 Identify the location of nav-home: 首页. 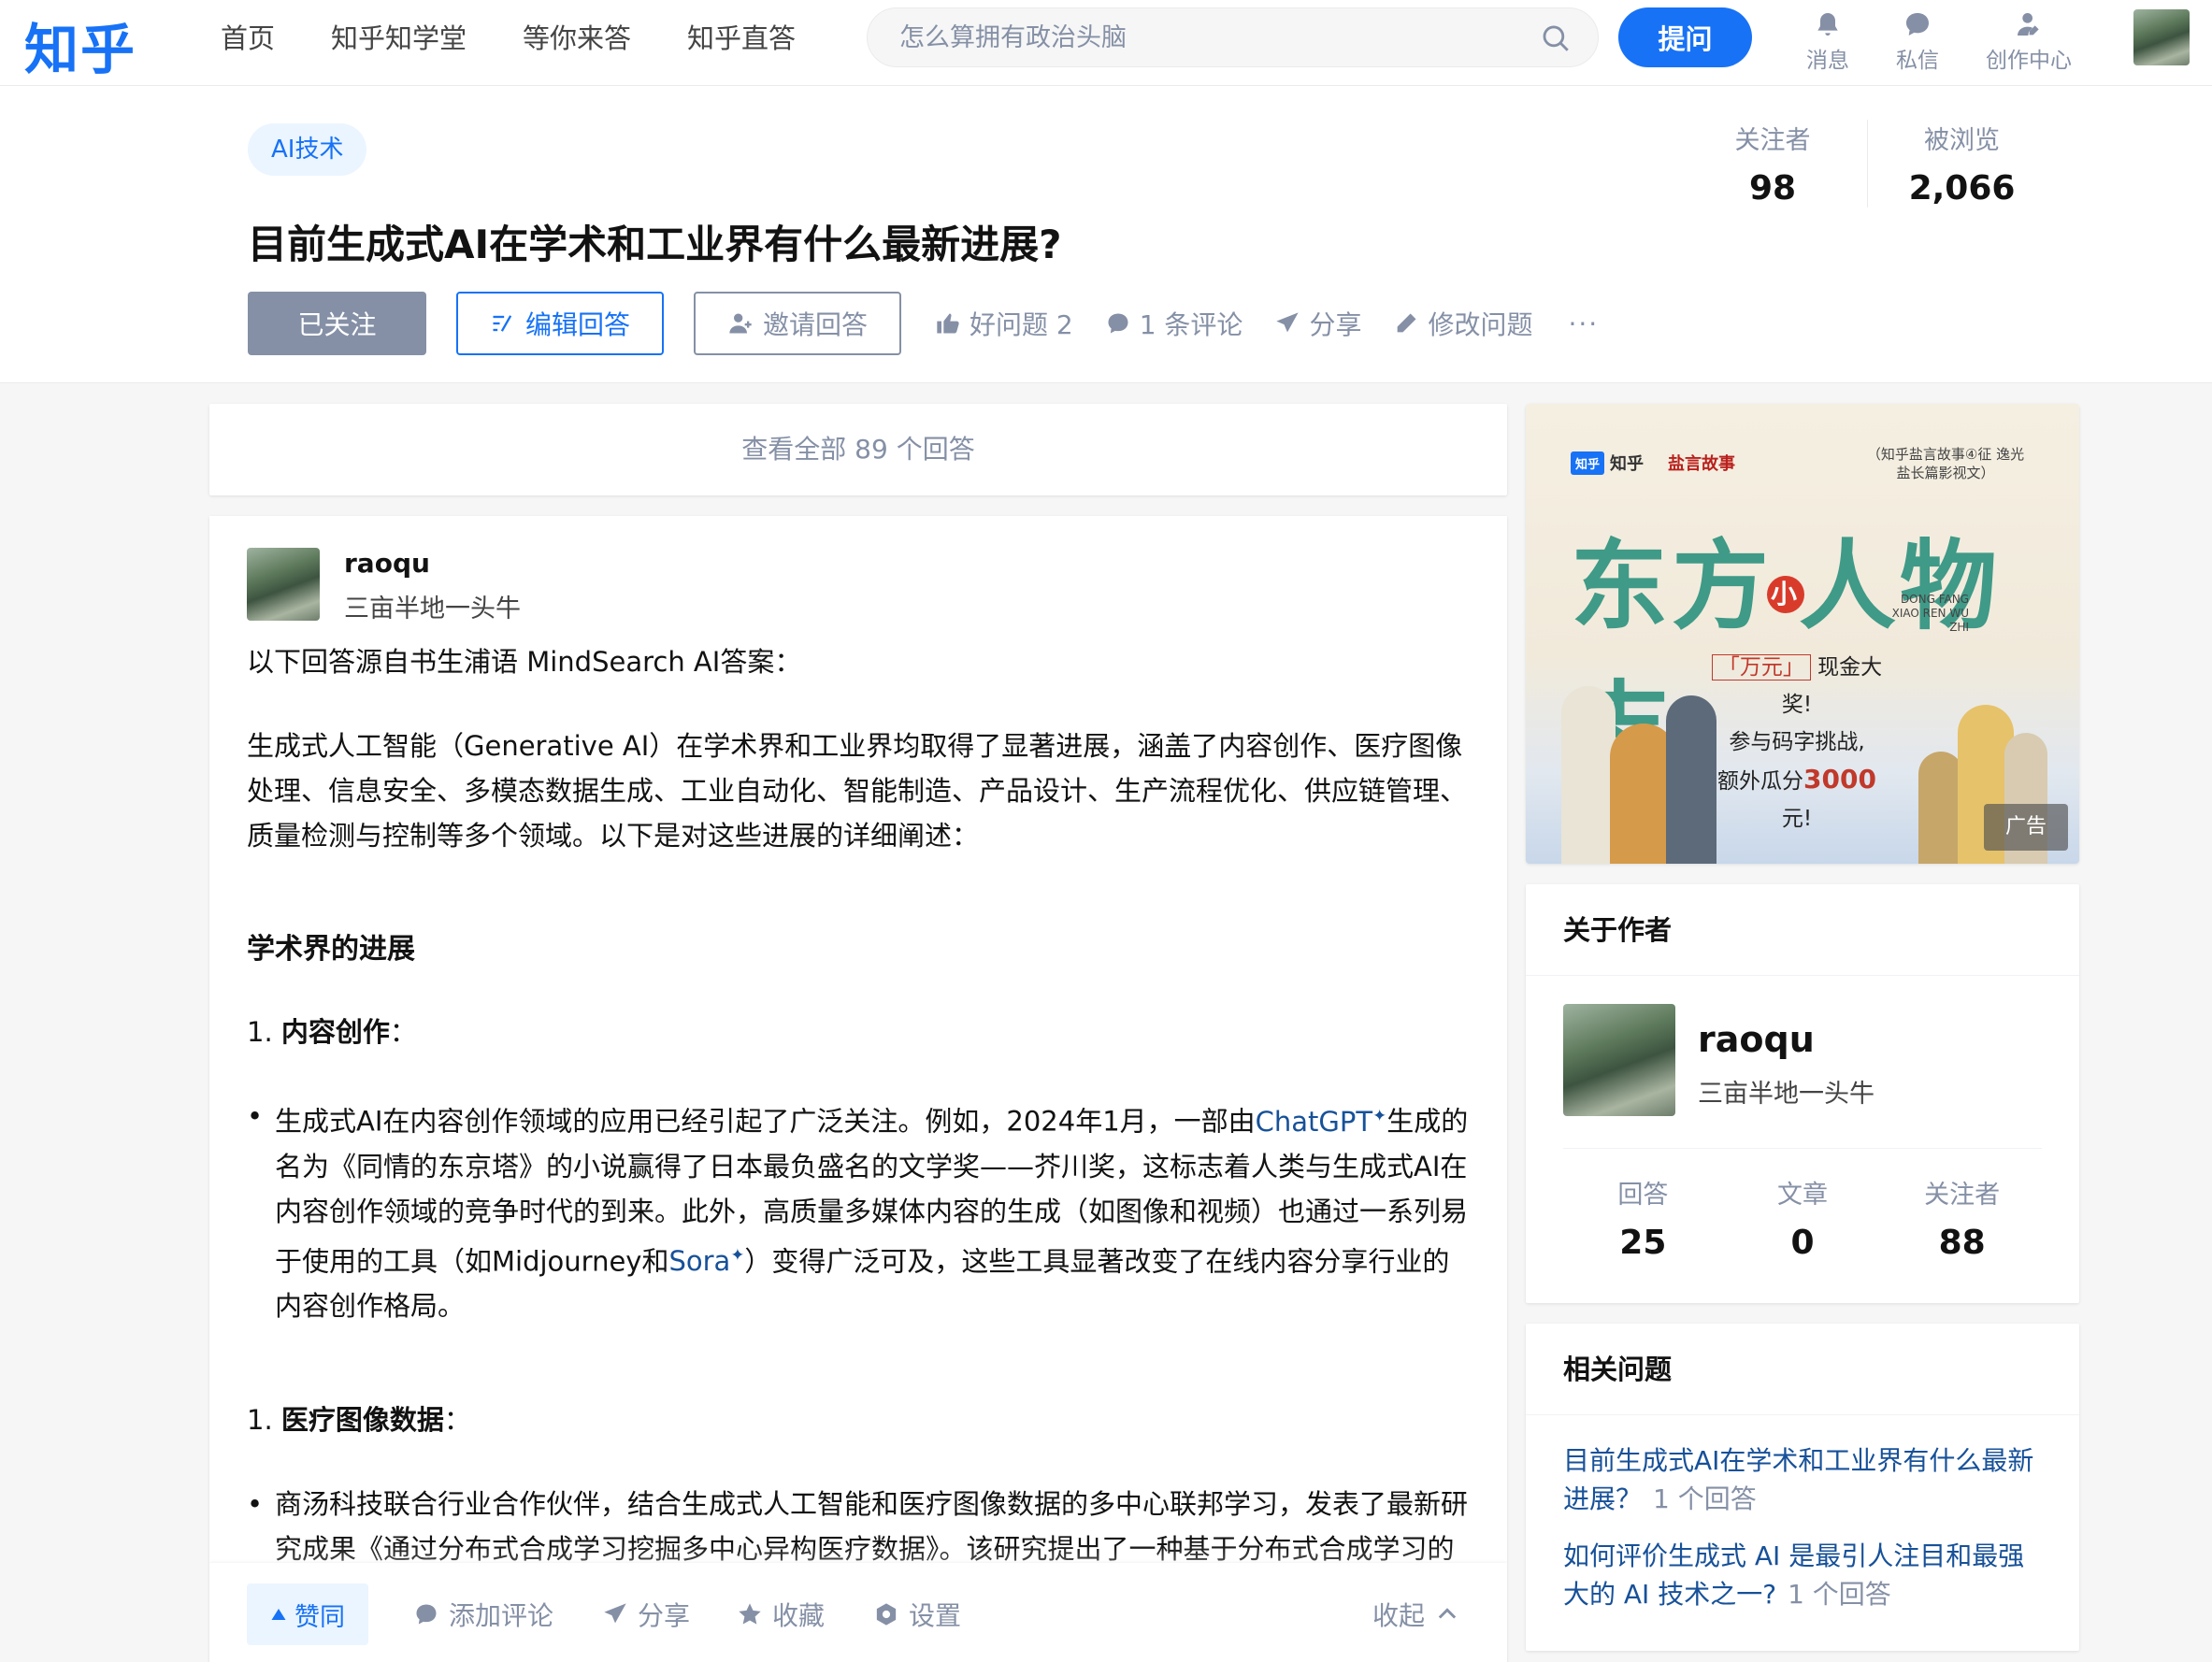
(248, 36).